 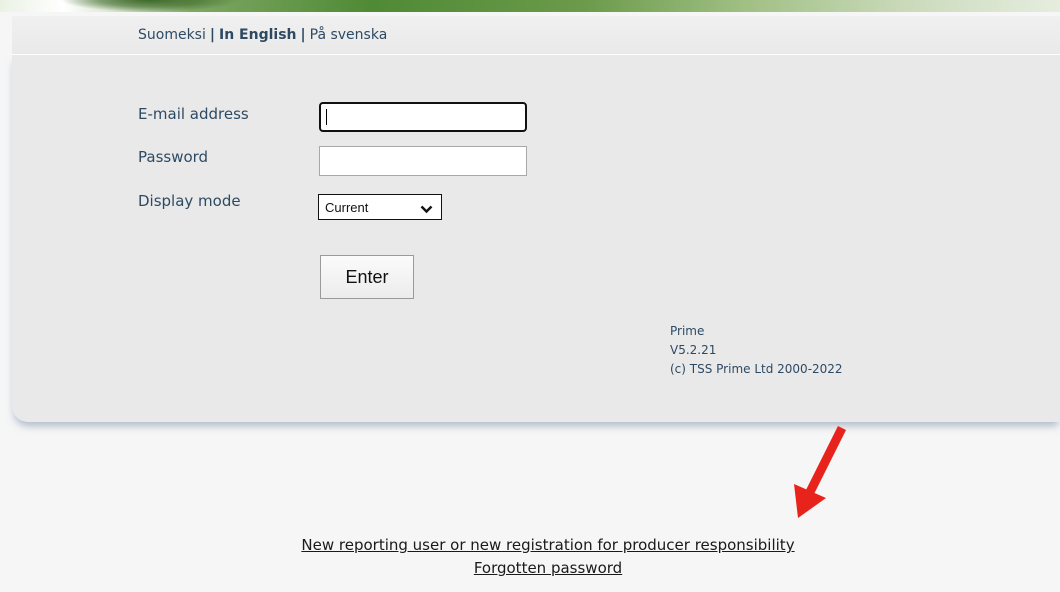 I want to click on language-link-english: In English, so click(x=258, y=35).